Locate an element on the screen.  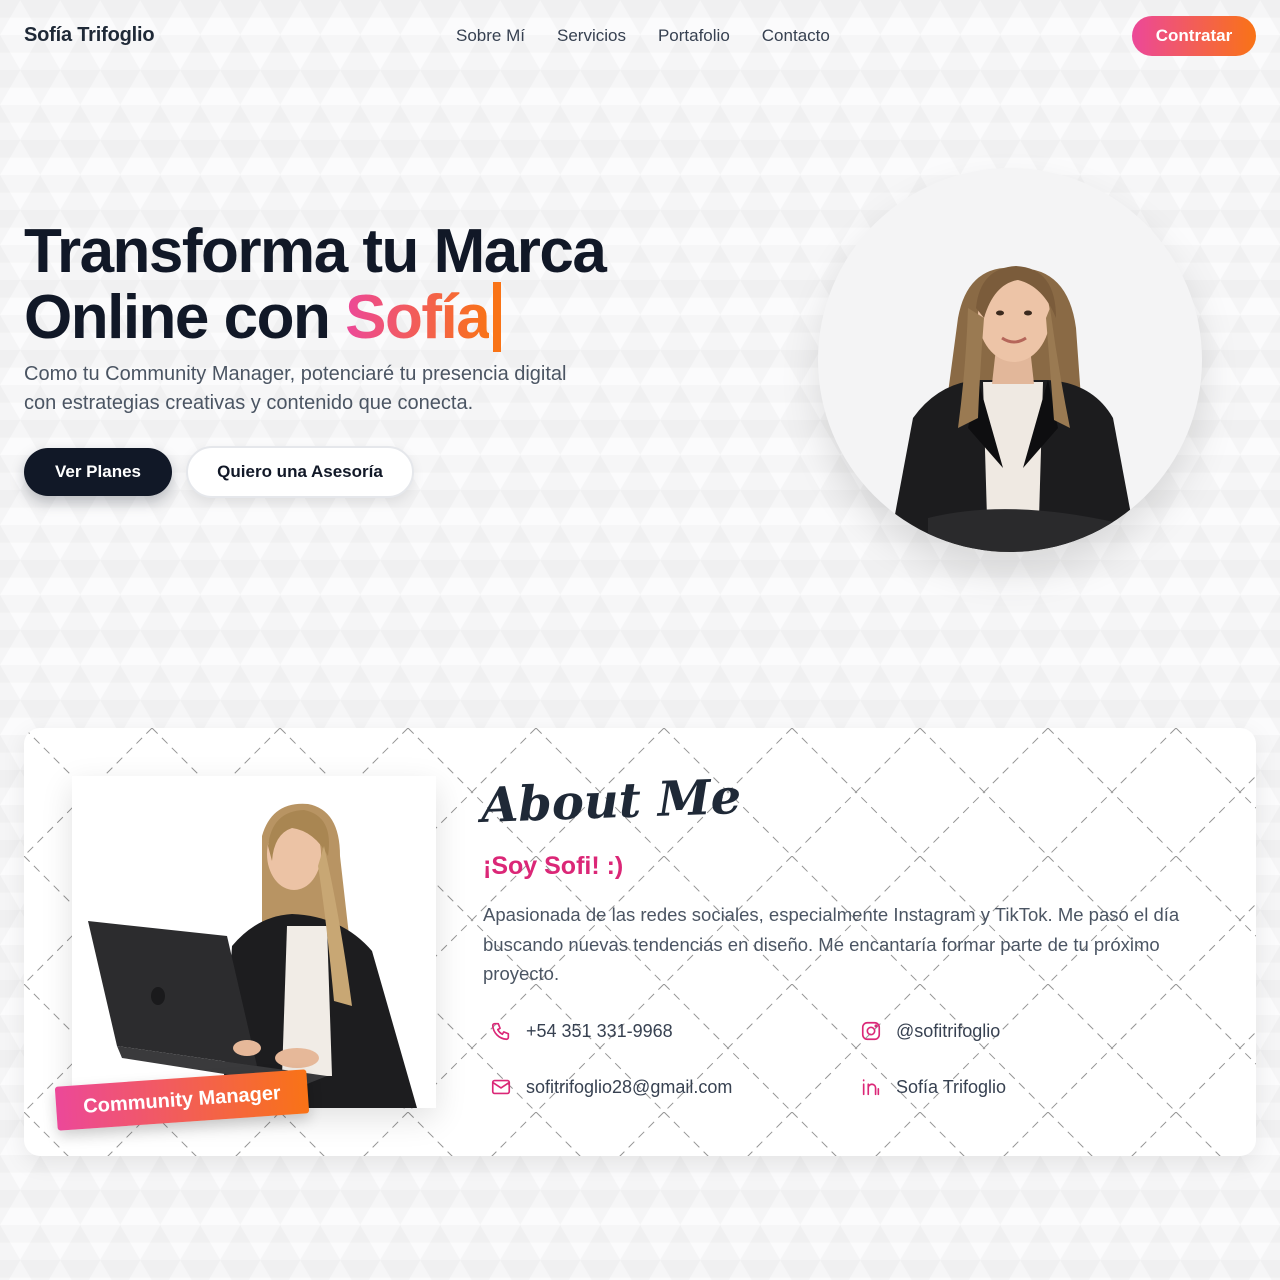
phone-icon is located at coordinates (500, 1031).